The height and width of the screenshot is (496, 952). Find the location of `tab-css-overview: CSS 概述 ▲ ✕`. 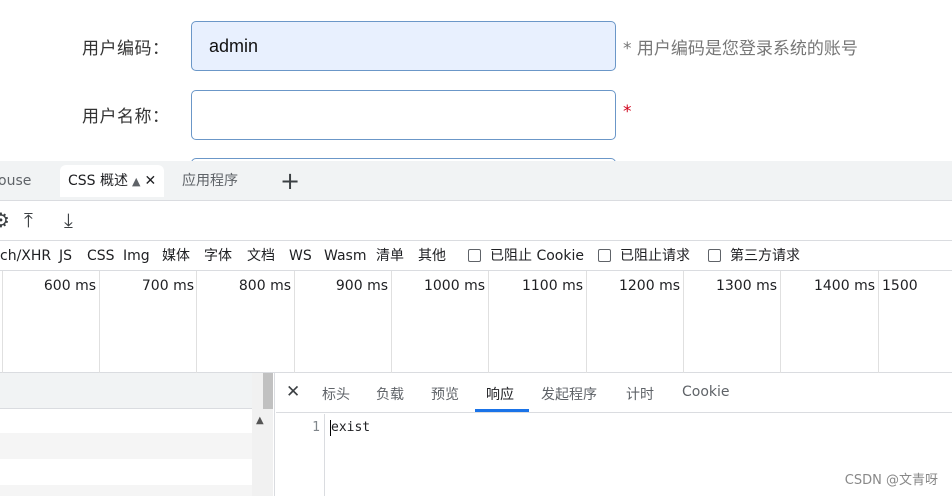

tab-css-overview: CSS 概述 ▲ ✕ is located at coordinates (112, 181).